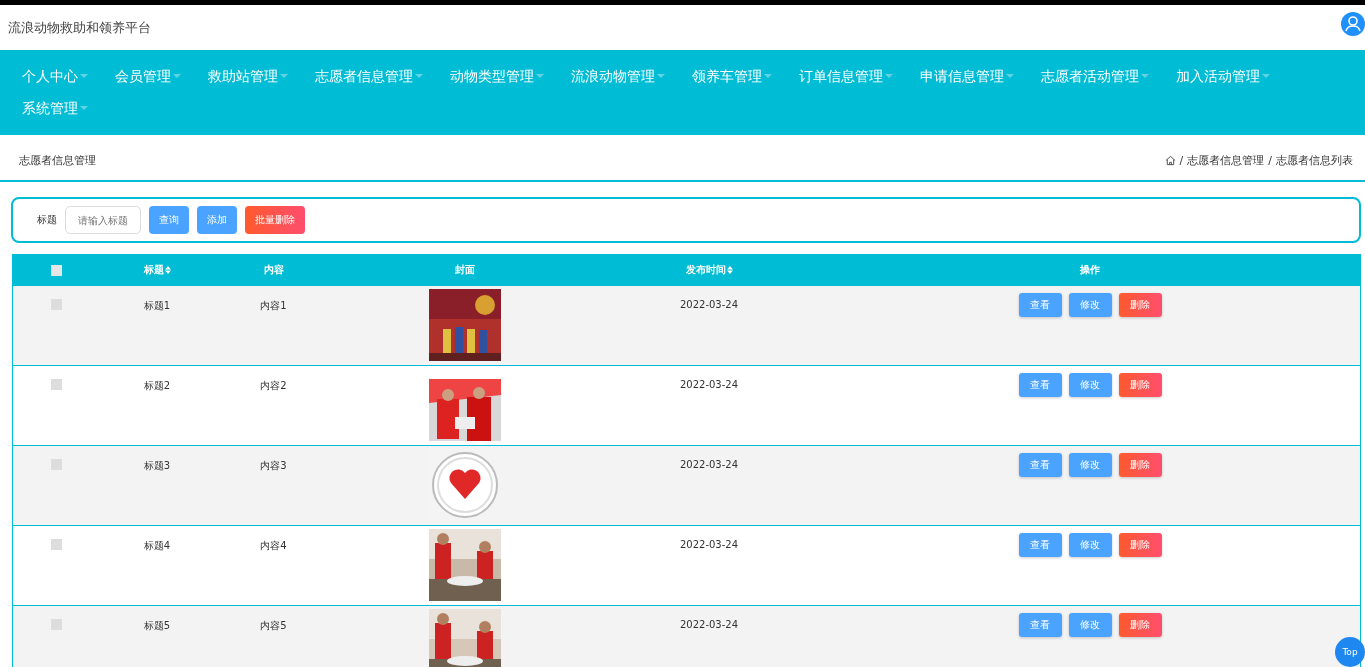 Image resolution: width=1365 pixels, height=667 pixels. I want to click on nav-menu-item: 志愿者活动管理, so click(1095, 76).